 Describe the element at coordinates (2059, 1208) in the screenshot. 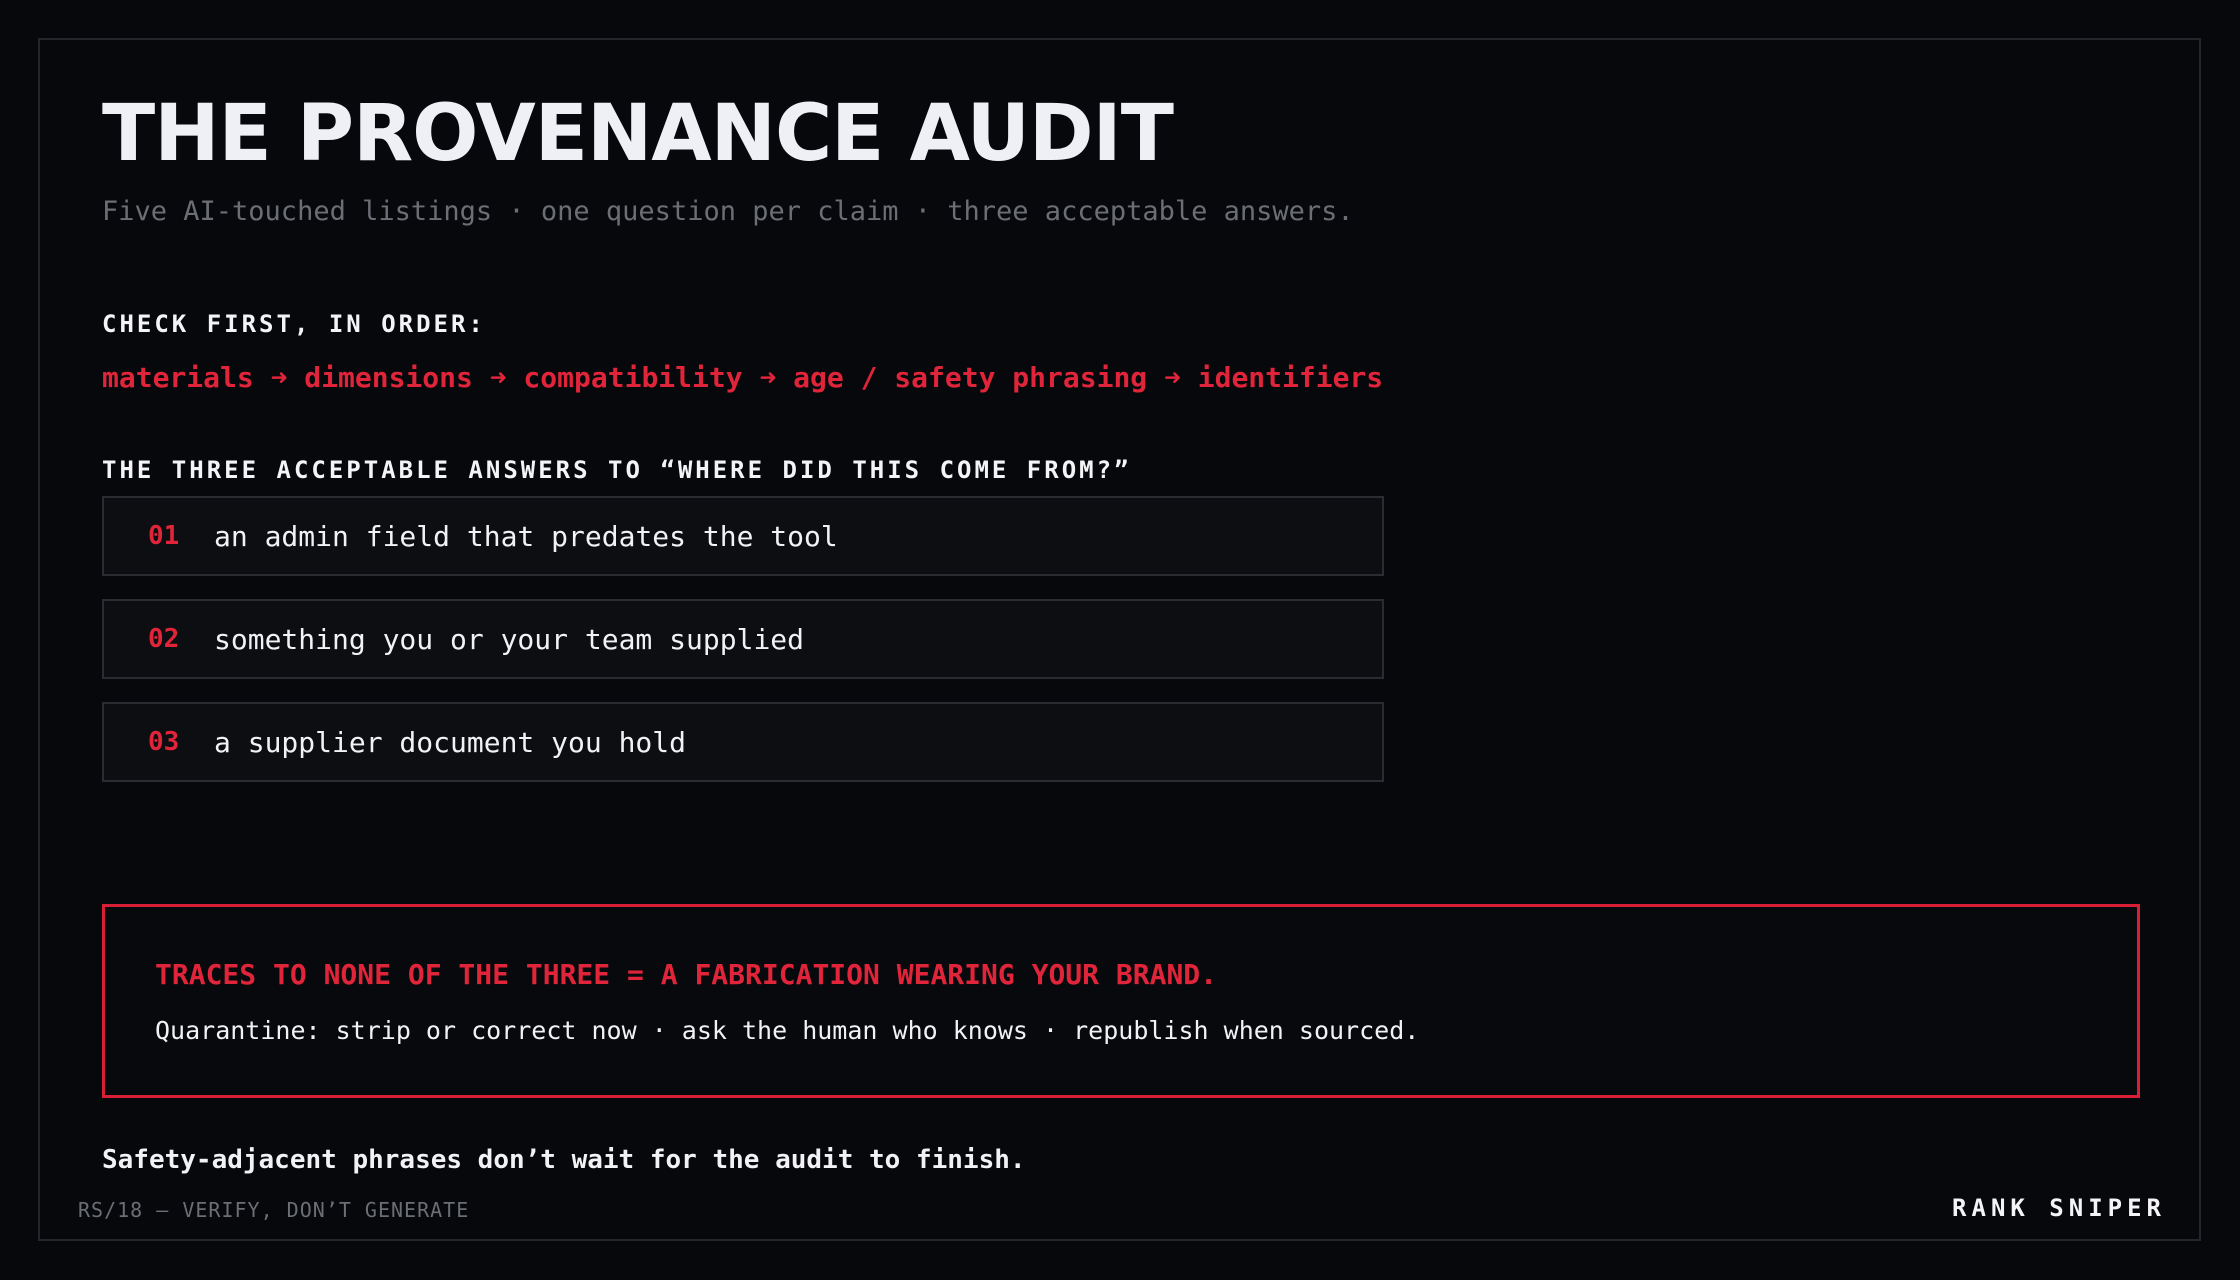

I see `footer-brand: RANK SNIPER` at that location.